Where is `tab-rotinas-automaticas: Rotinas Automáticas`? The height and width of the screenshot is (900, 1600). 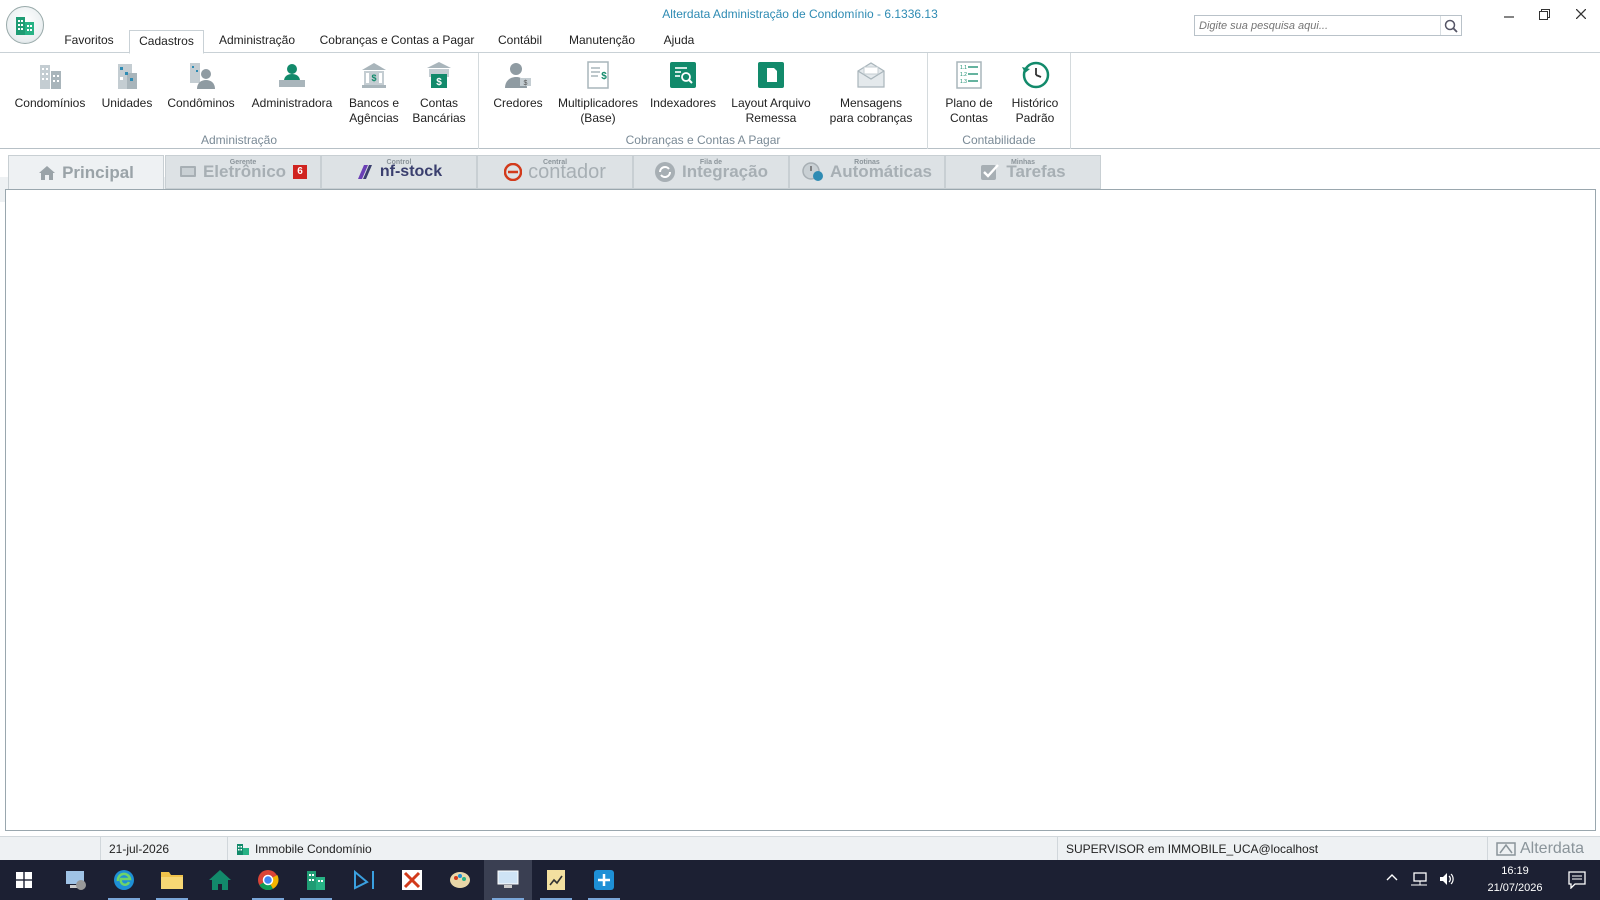
tab-rotinas-automaticas: Rotinas Automáticas is located at coordinates (867, 172).